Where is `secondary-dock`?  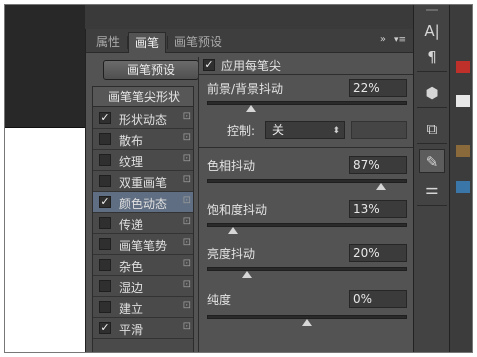 secondary-dock is located at coordinates (460, 178).